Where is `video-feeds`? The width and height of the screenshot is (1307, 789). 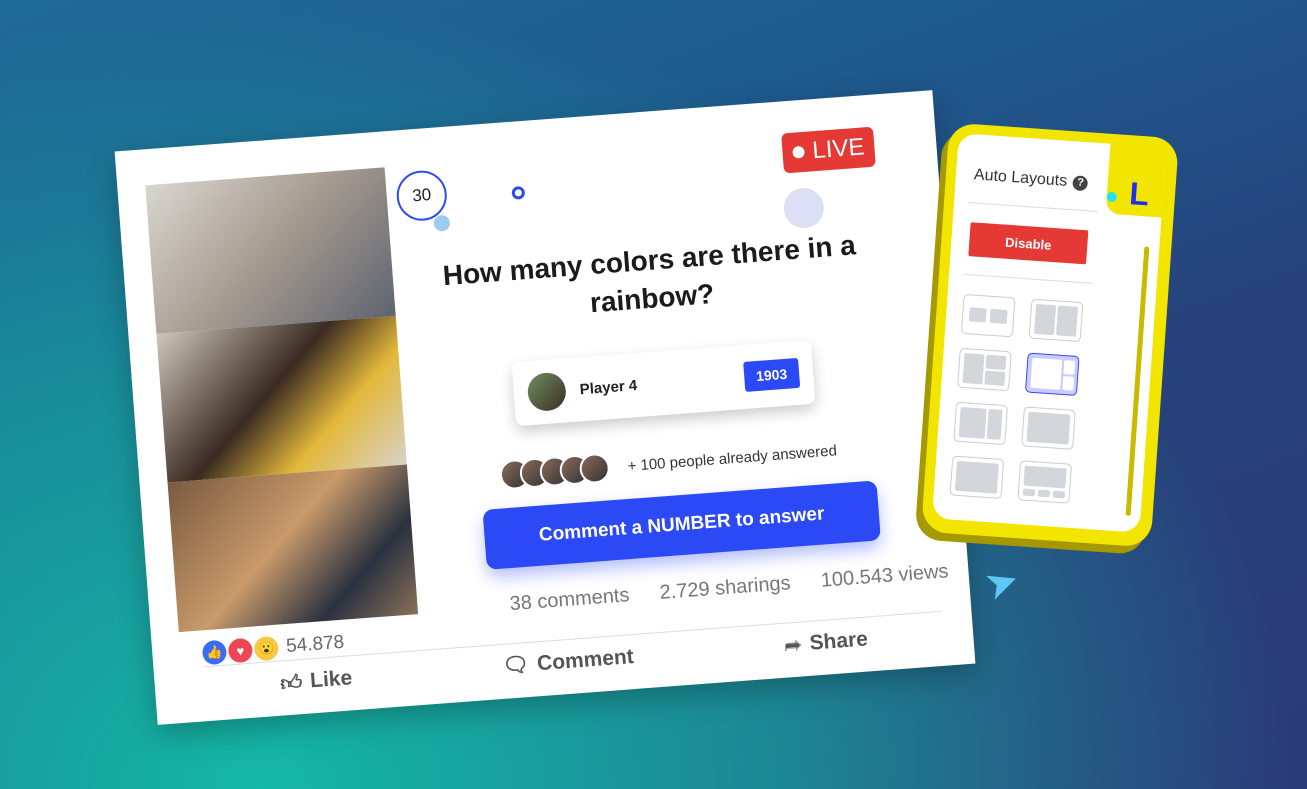 video-feeds is located at coordinates (282, 399).